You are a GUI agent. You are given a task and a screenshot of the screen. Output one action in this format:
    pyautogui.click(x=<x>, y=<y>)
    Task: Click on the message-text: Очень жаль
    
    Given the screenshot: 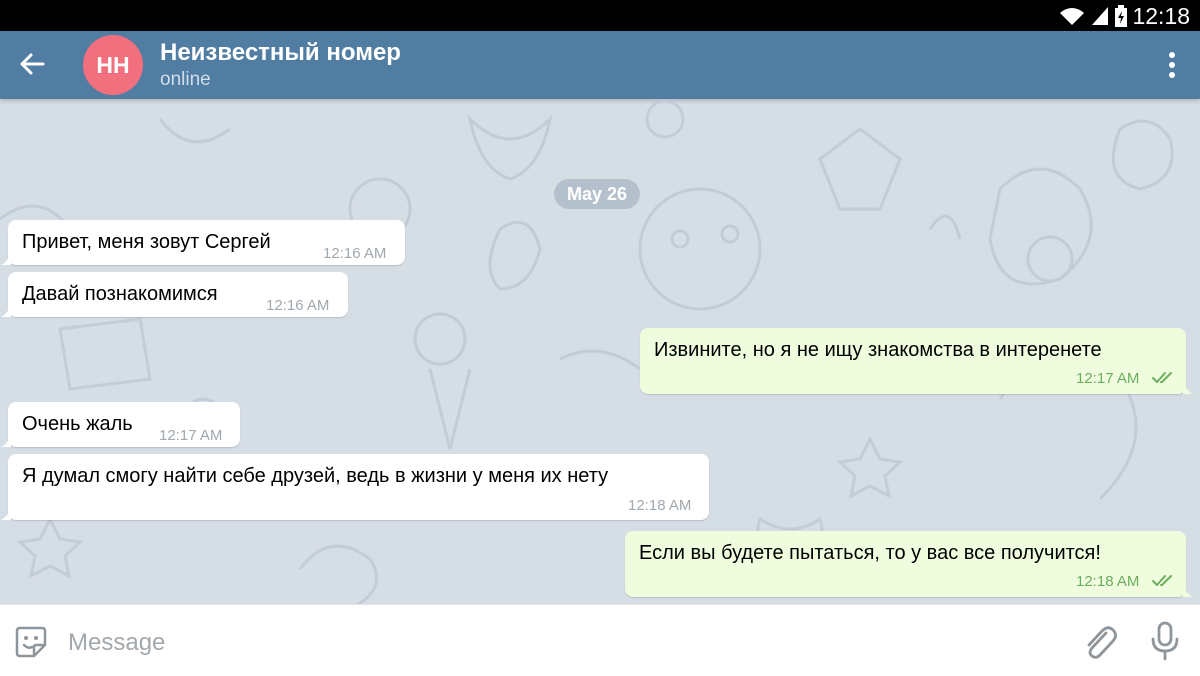 What is the action you would take?
    pyautogui.click(x=77, y=424)
    